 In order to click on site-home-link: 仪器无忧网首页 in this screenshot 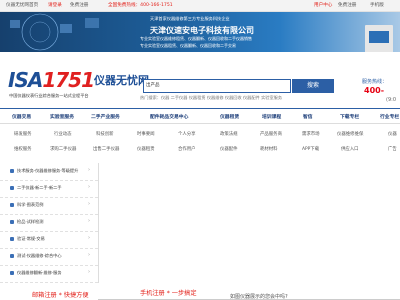, I will do `click(22, 5)`.